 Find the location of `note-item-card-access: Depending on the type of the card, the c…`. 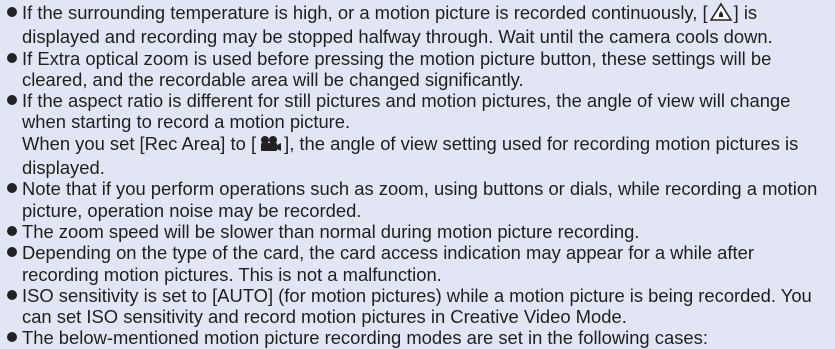

note-item-card-access: Depending on the type of the card, the c… is located at coordinates (419, 263).